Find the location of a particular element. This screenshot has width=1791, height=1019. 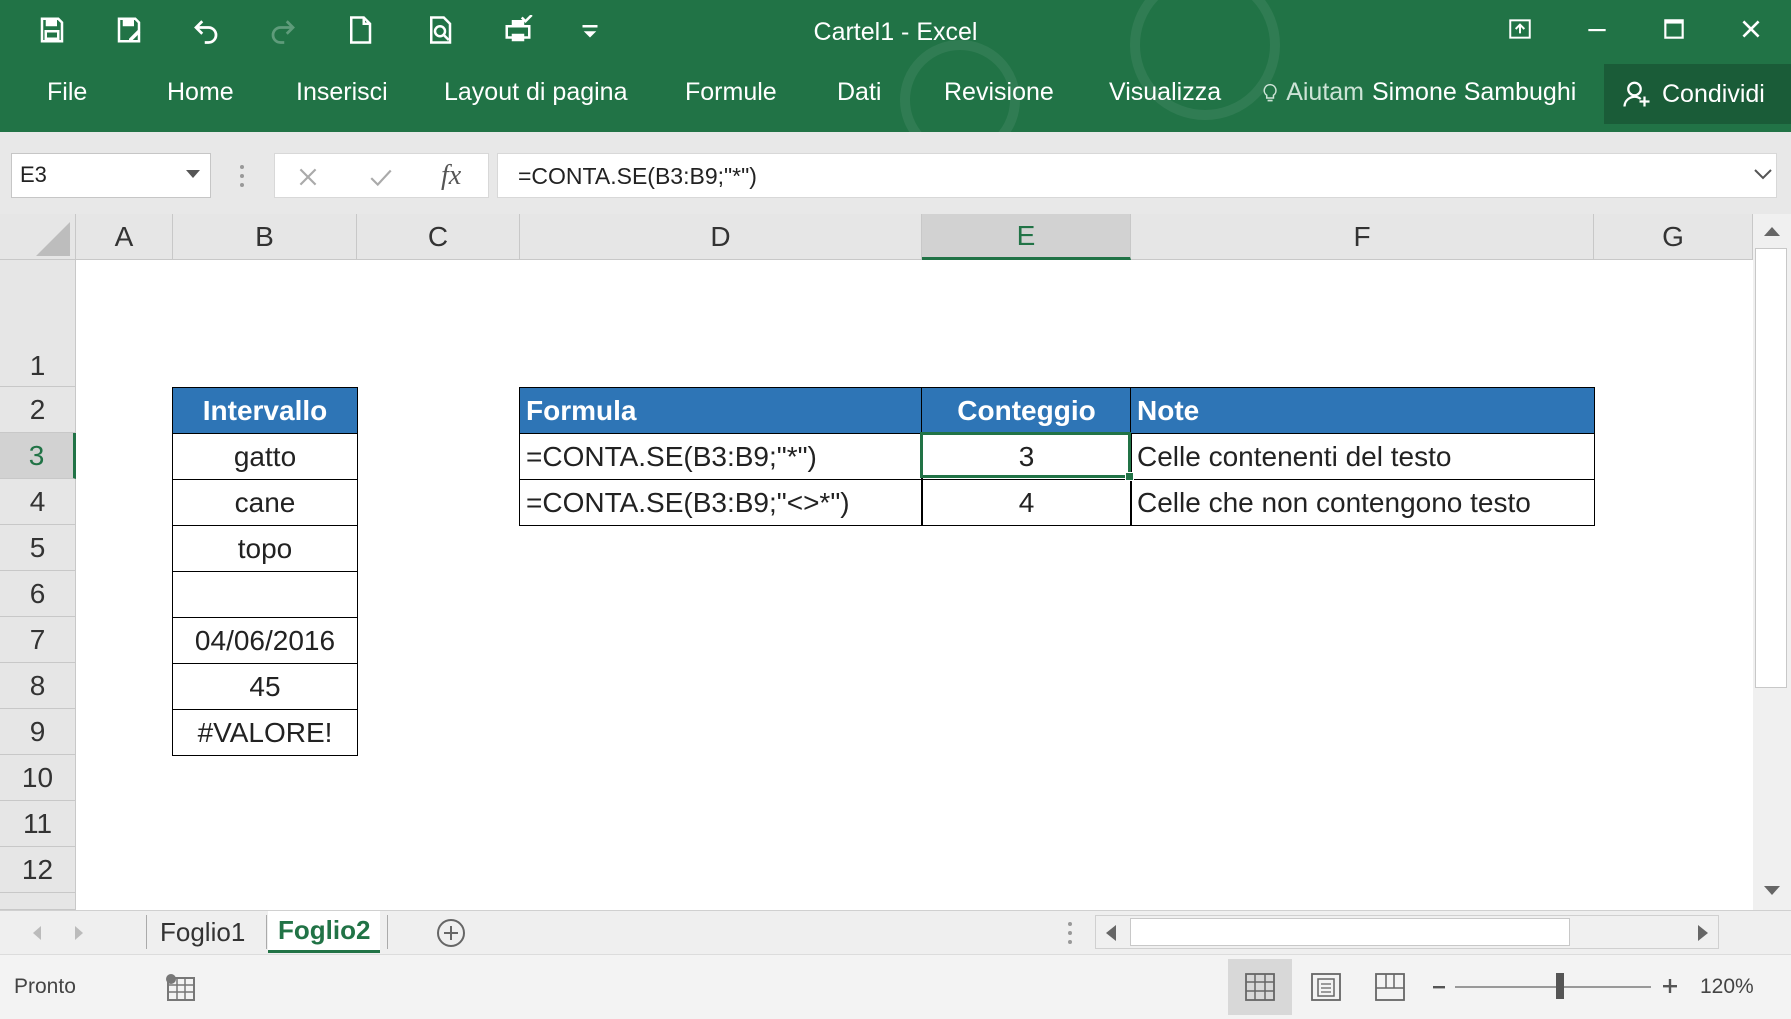

page-break-icon is located at coordinates (1390, 987).